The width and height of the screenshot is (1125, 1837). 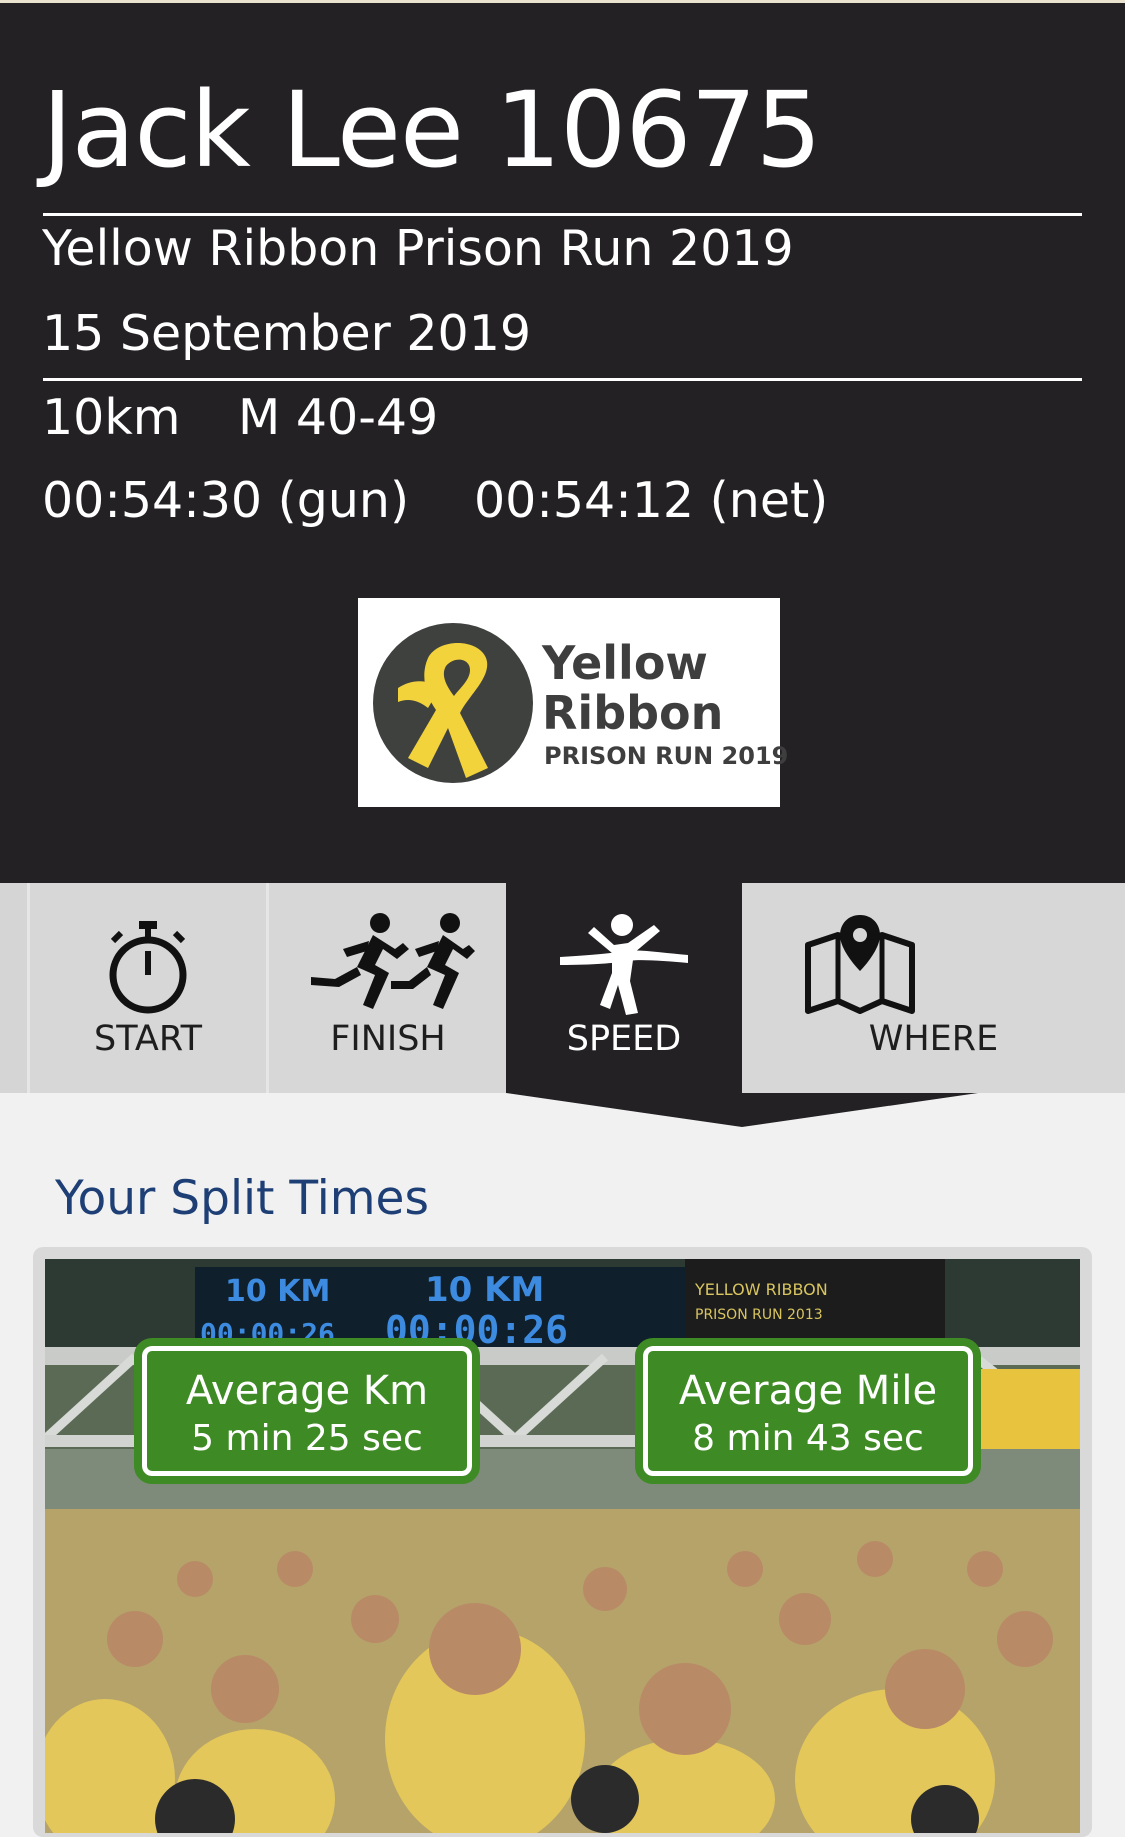 I want to click on average-km-value: 5 min 25 sec, so click(x=307, y=1438).